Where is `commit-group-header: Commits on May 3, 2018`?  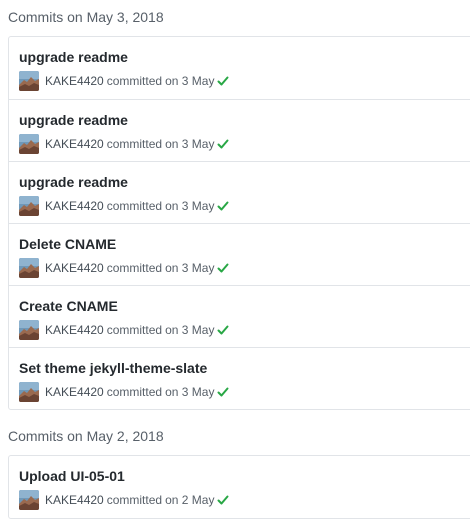
commit-group-header: Commits on May 3, 2018 is located at coordinates (86, 17).